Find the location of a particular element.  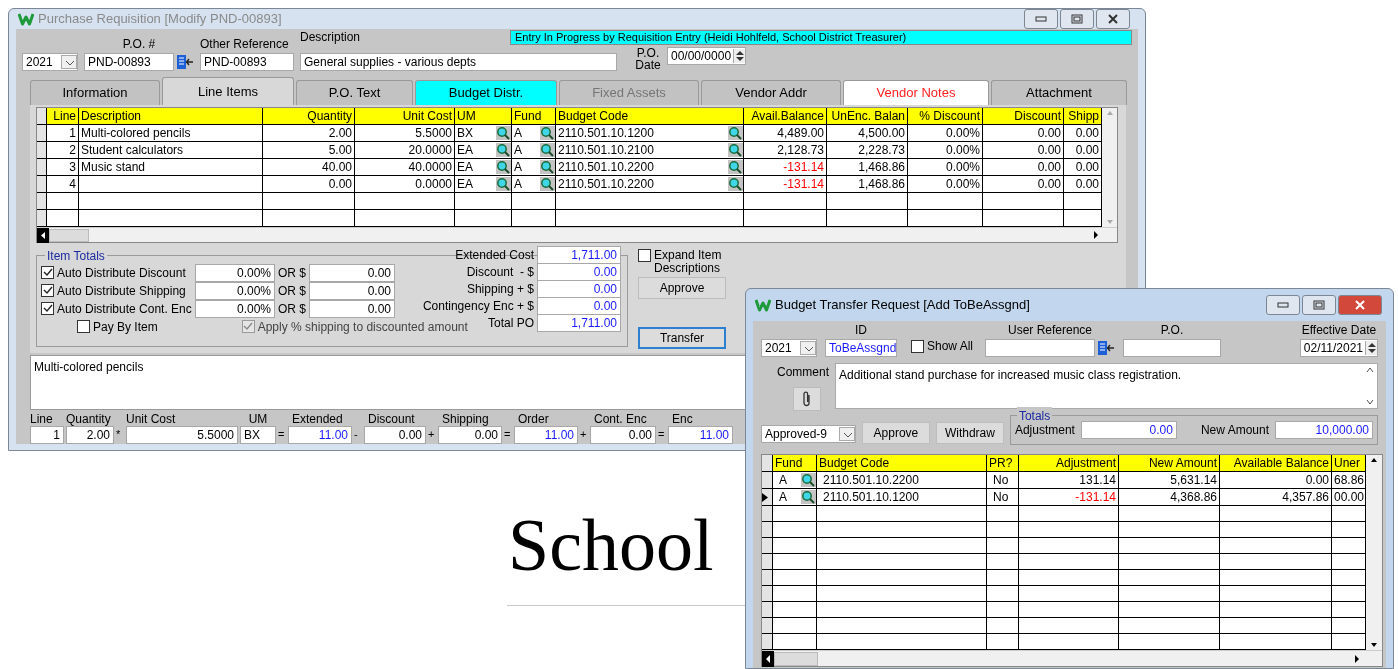

id-field: ToBeAssgnd is located at coordinates (861, 348).